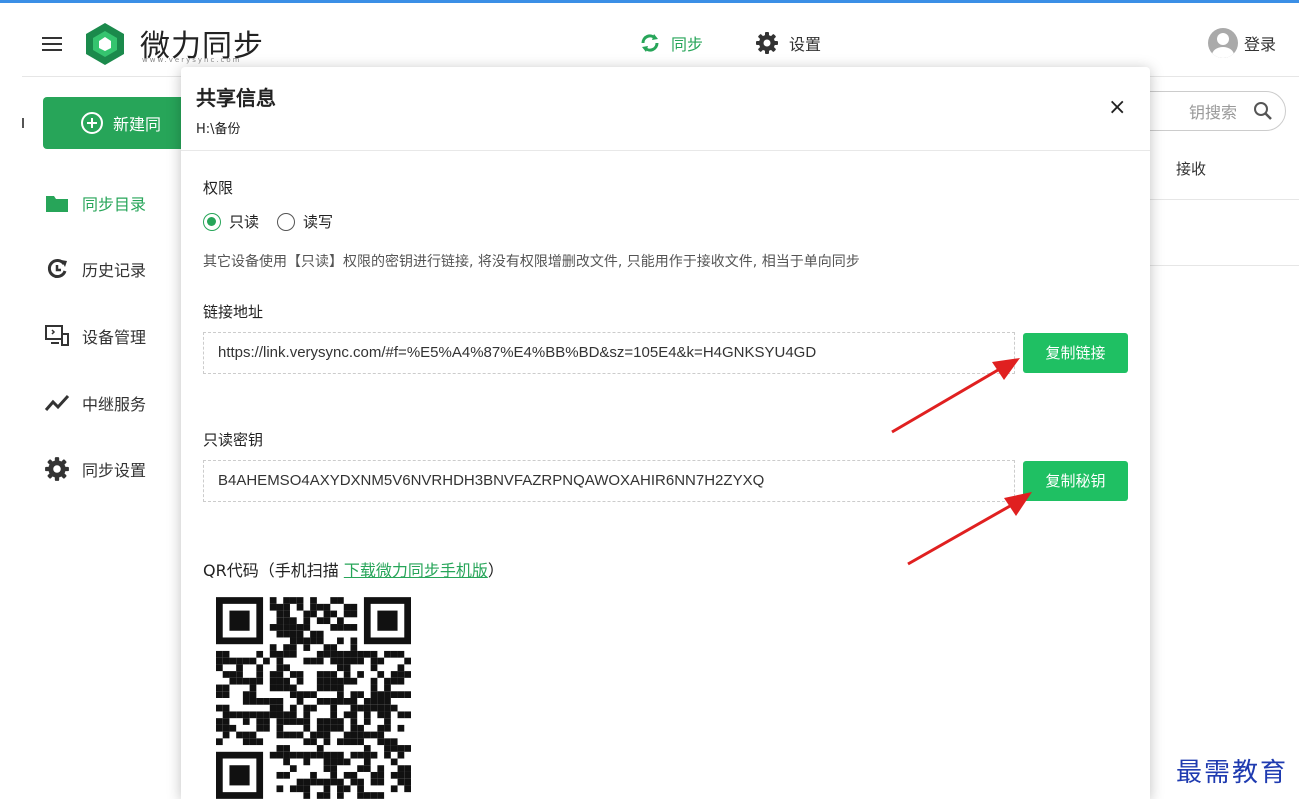 The height and width of the screenshot is (799, 1299). I want to click on search-input: 钥搜索, so click(1208, 111).